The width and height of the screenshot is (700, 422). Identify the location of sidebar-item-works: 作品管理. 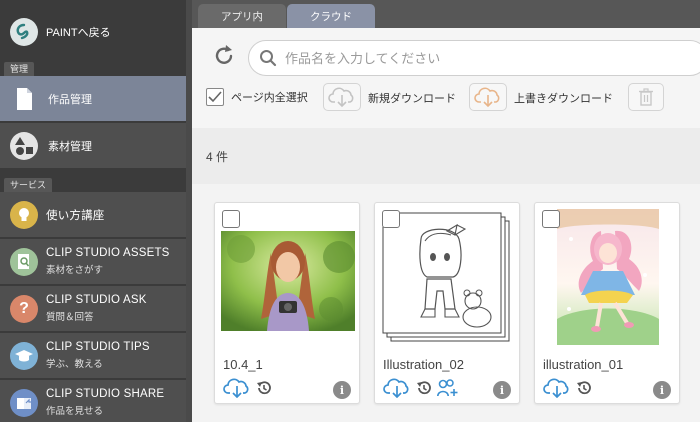
(93, 99).